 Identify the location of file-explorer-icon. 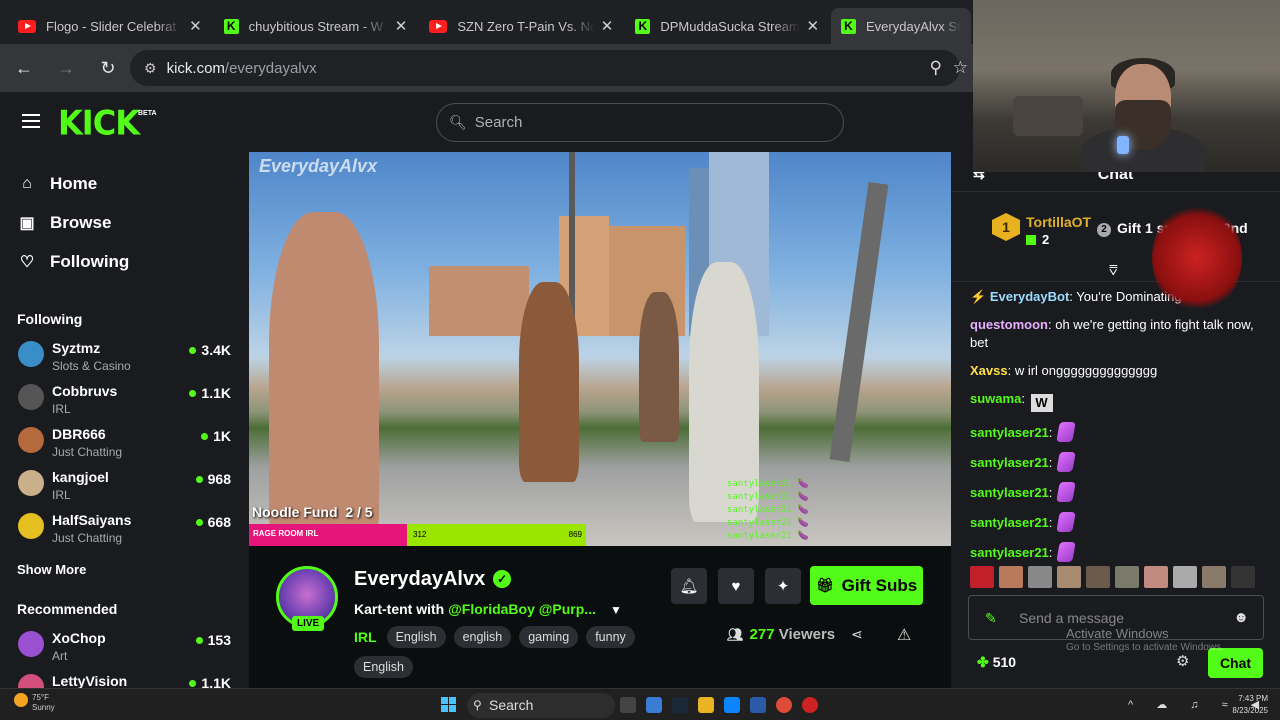
(706, 705).